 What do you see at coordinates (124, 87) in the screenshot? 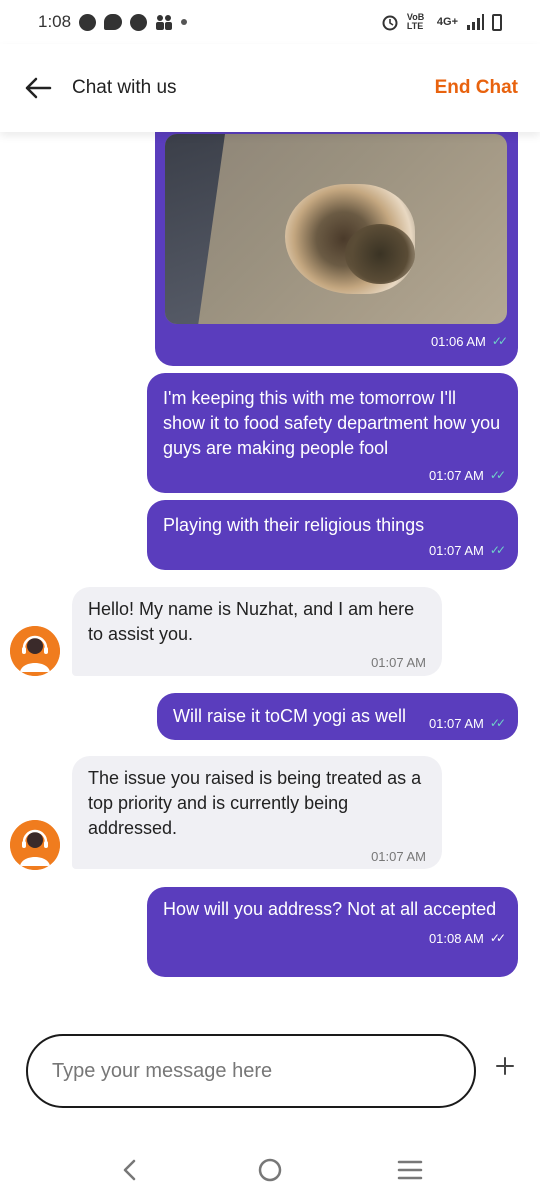
I see `page-title: Chat with us` at bounding box center [124, 87].